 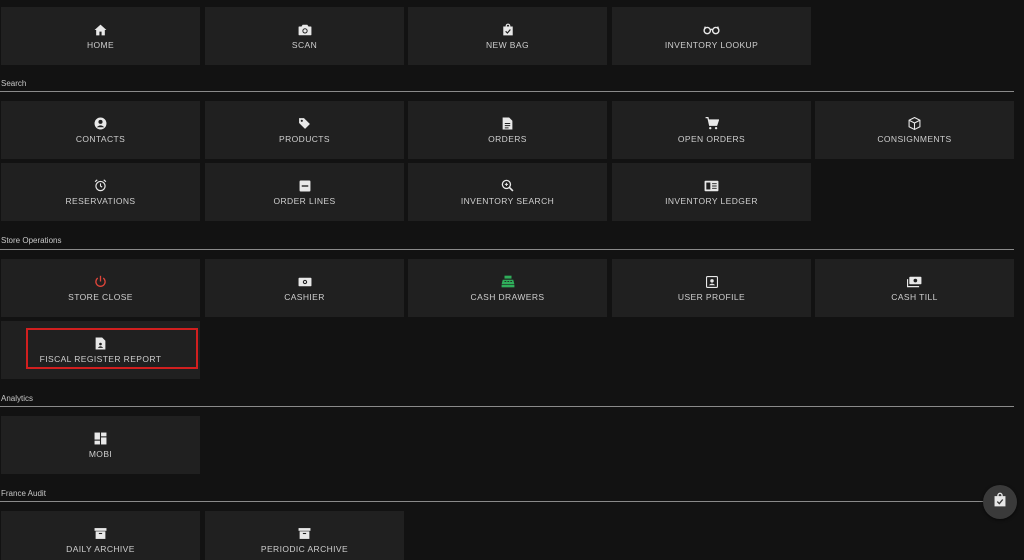 I want to click on dashboard-icon, so click(x=100, y=439).